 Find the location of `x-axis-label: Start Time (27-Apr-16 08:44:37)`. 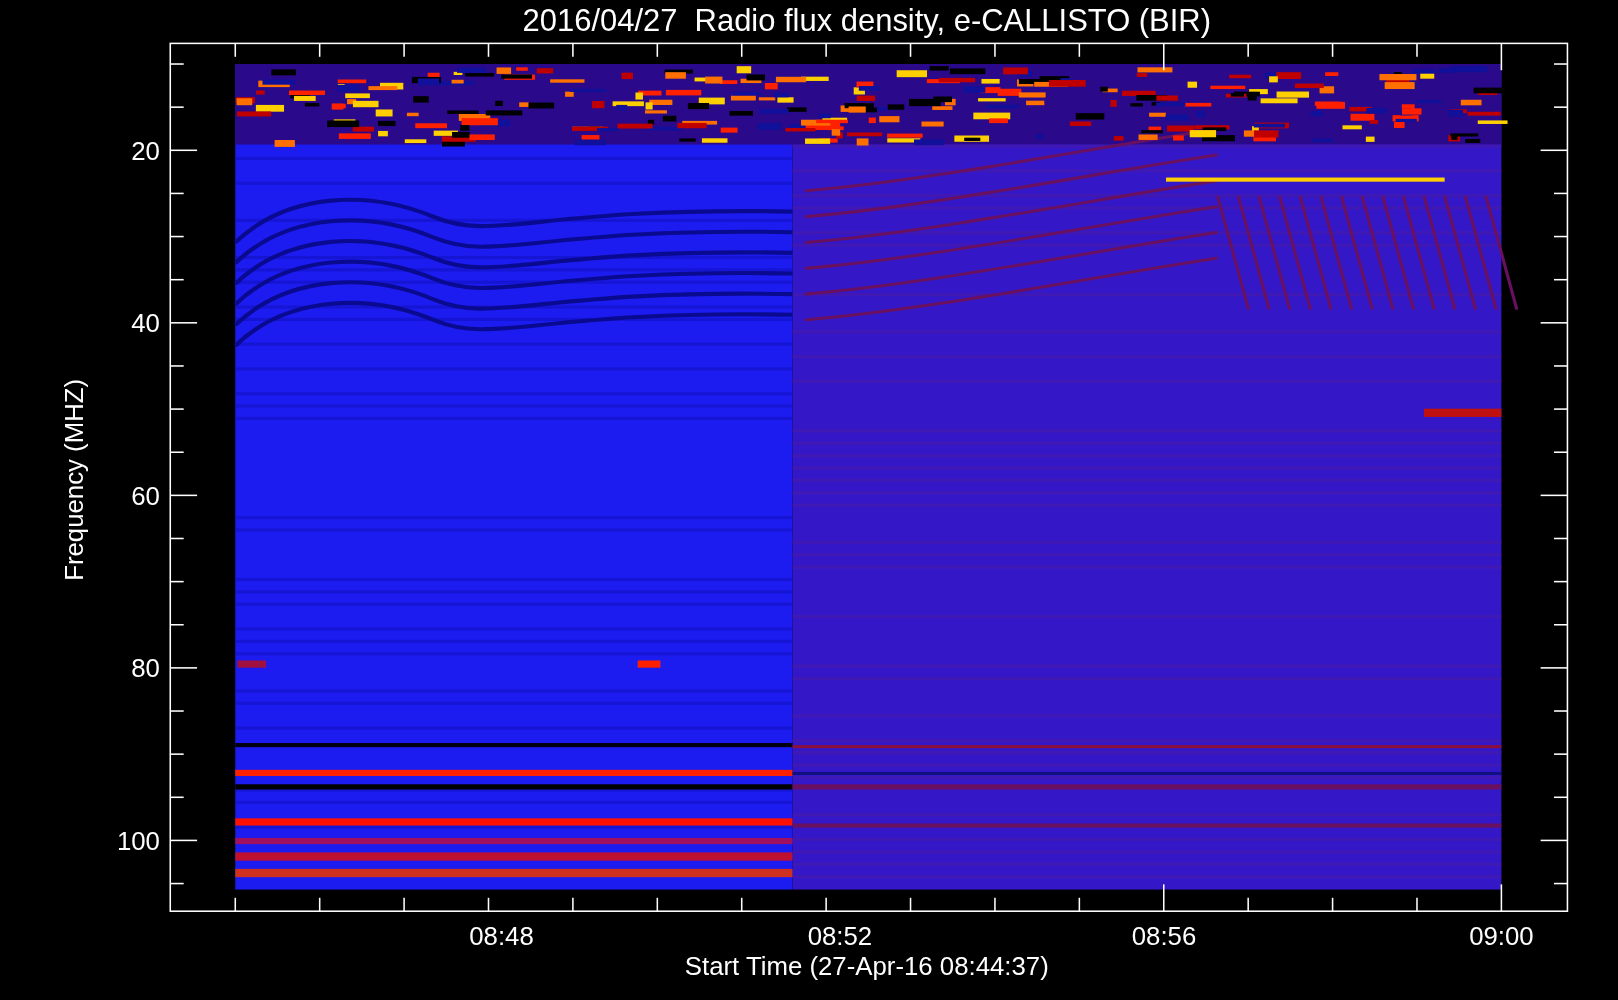

x-axis-label: Start Time (27-Apr-16 08:44:37) is located at coordinates (866, 966).